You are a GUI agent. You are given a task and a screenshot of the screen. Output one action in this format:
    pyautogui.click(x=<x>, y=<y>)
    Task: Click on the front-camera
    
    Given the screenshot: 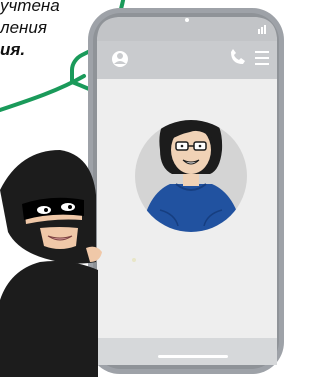 What is the action you would take?
    pyautogui.click(x=187, y=20)
    